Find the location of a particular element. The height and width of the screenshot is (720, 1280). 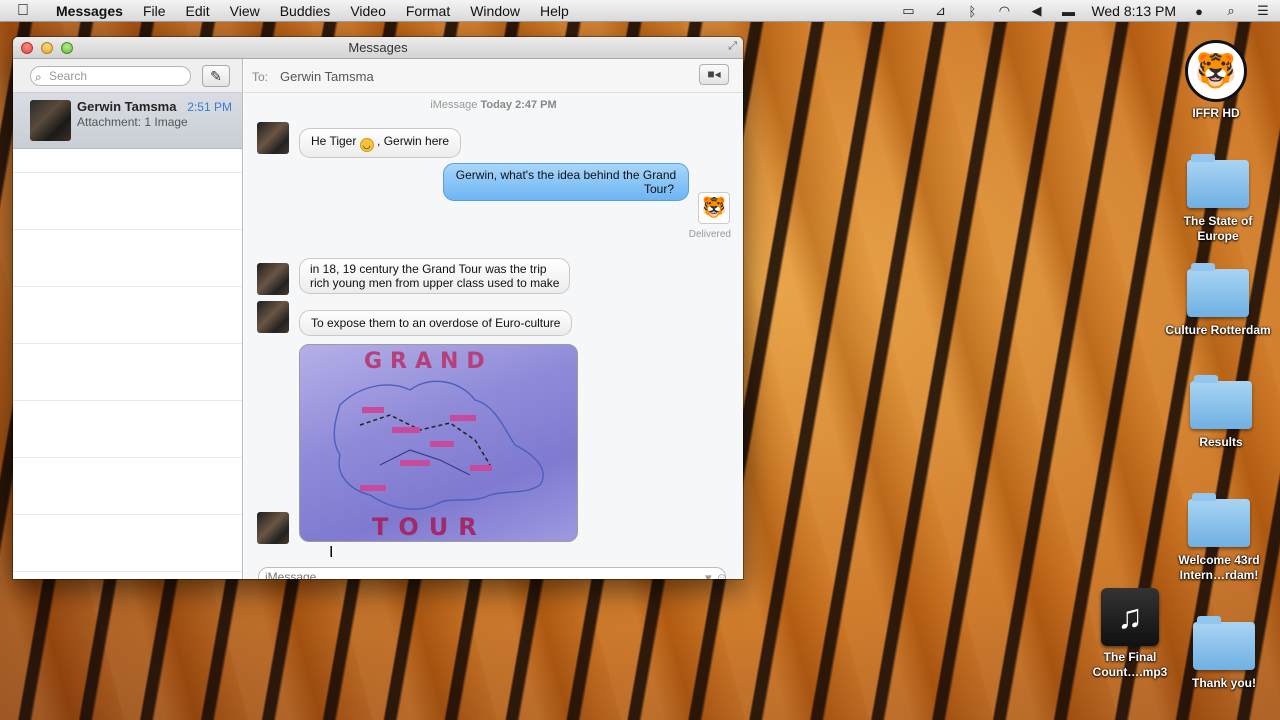

airplay-icon: ⊿ is located at coordinates (940, 11).